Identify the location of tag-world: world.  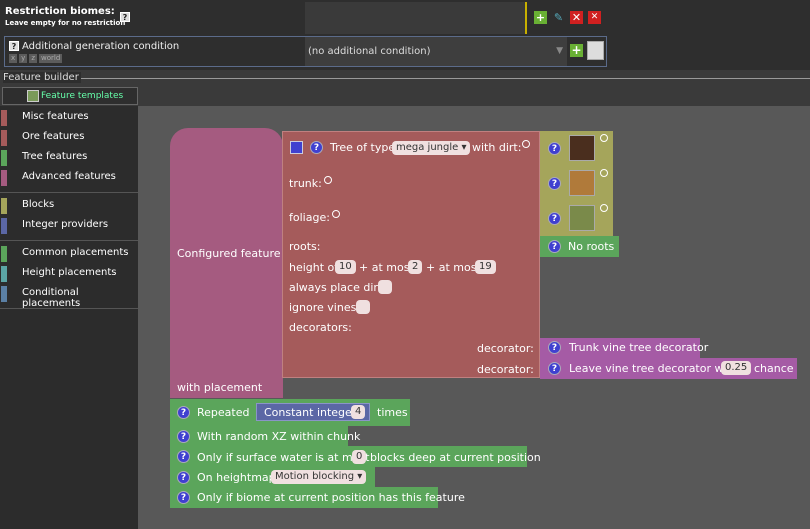
(51, 58).